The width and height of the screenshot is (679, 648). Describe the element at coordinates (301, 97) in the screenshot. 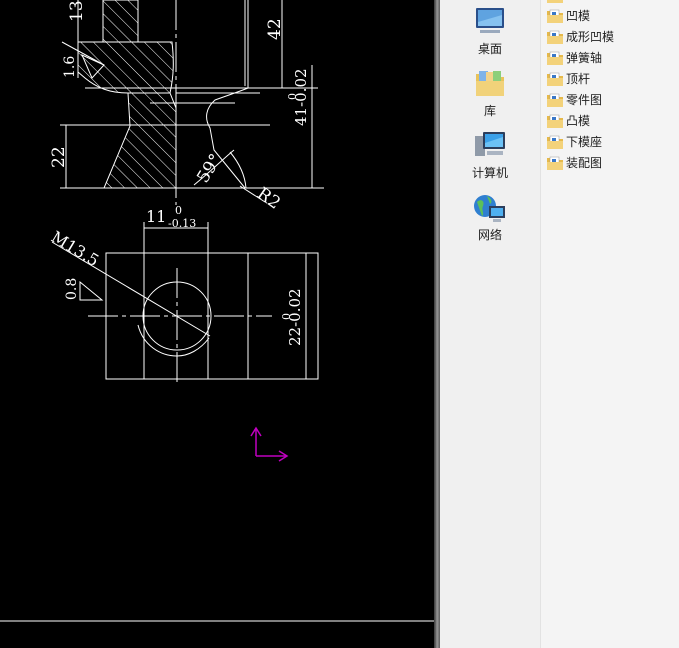

I see `tol-41: 41-0.02` at that location.